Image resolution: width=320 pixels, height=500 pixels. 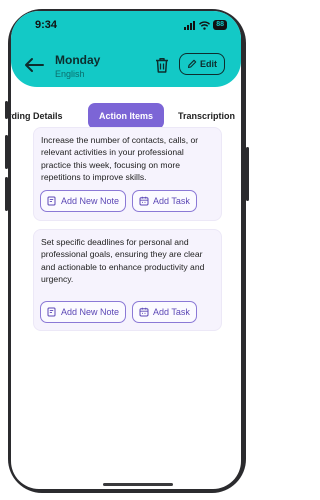 I want to click on tab-action-items: Action Items, so click(x=126, y=116).